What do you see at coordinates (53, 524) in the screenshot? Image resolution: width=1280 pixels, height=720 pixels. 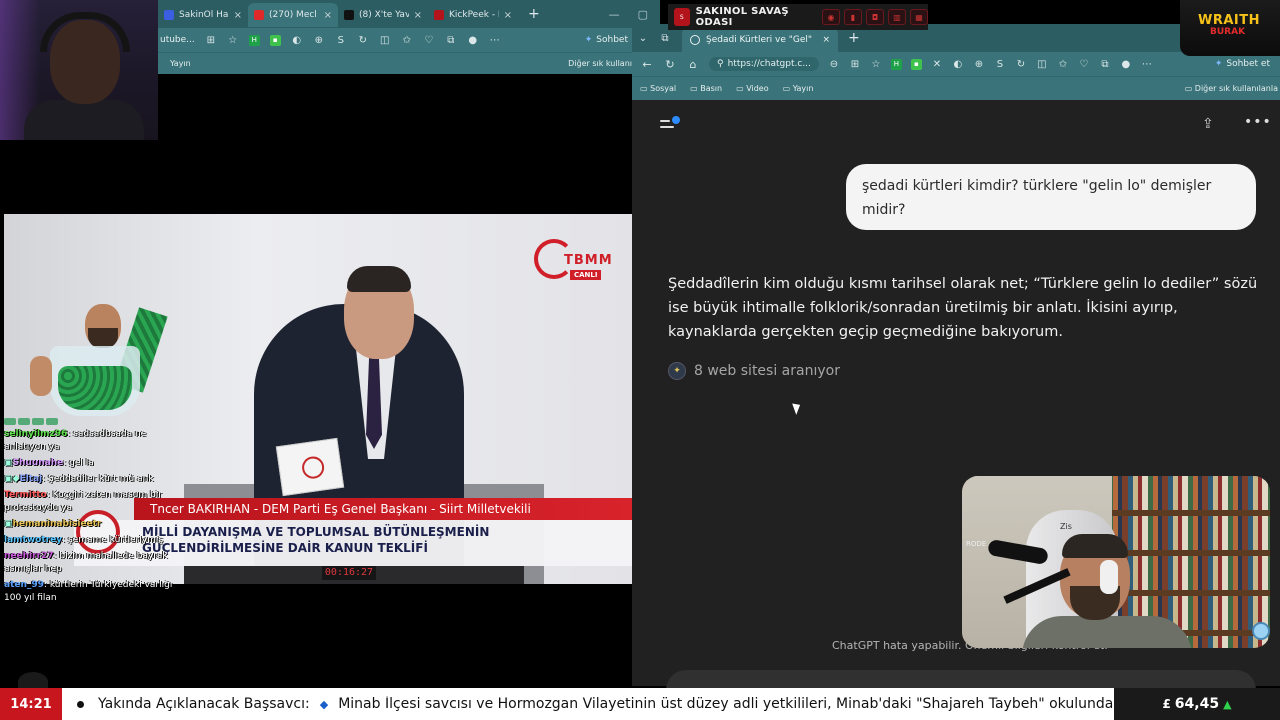 I see `chat-message: ▣ hemaninabisieetr` at bounding box center [53, 524].